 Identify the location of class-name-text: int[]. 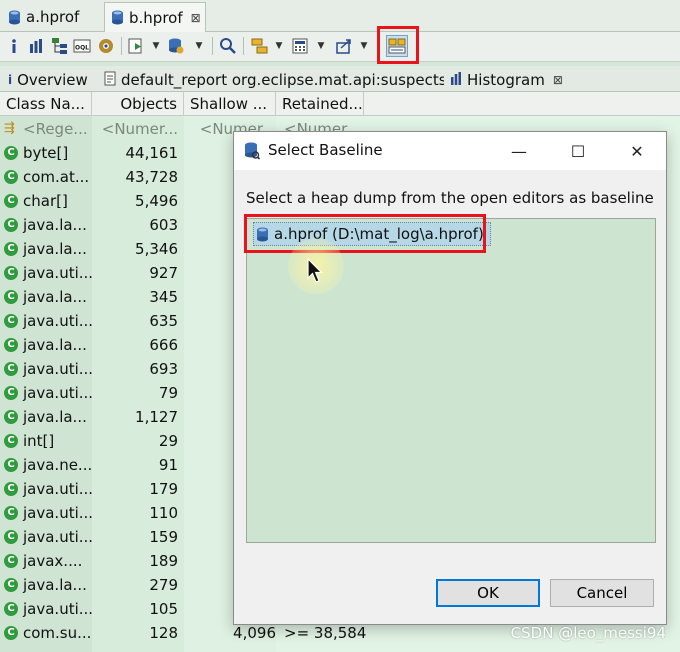
(39, 441).